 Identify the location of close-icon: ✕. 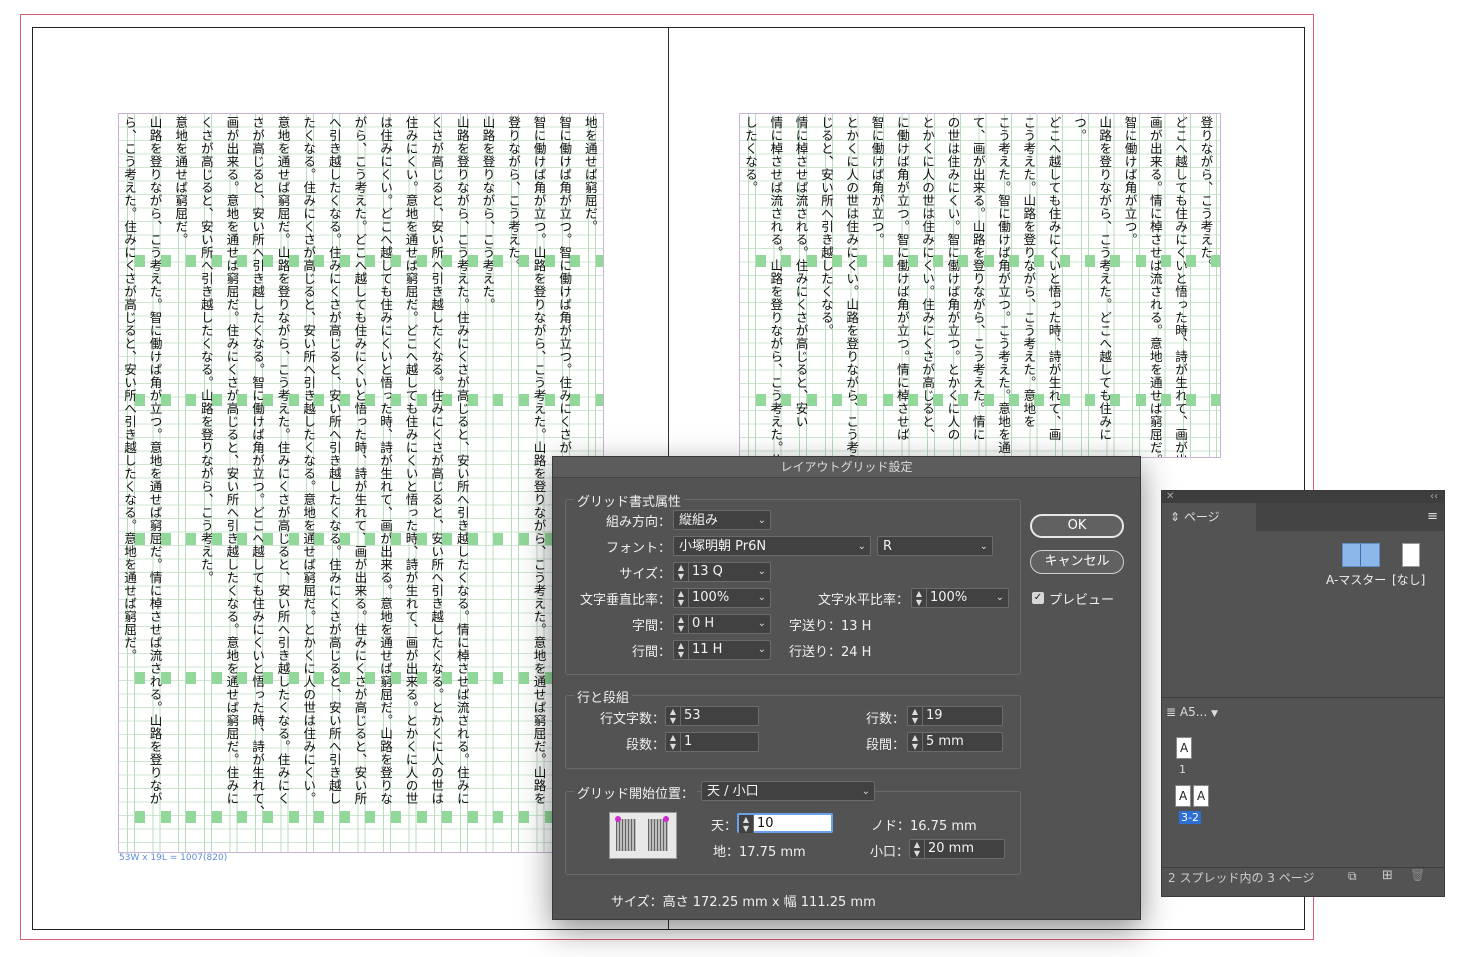
(1170, 497).